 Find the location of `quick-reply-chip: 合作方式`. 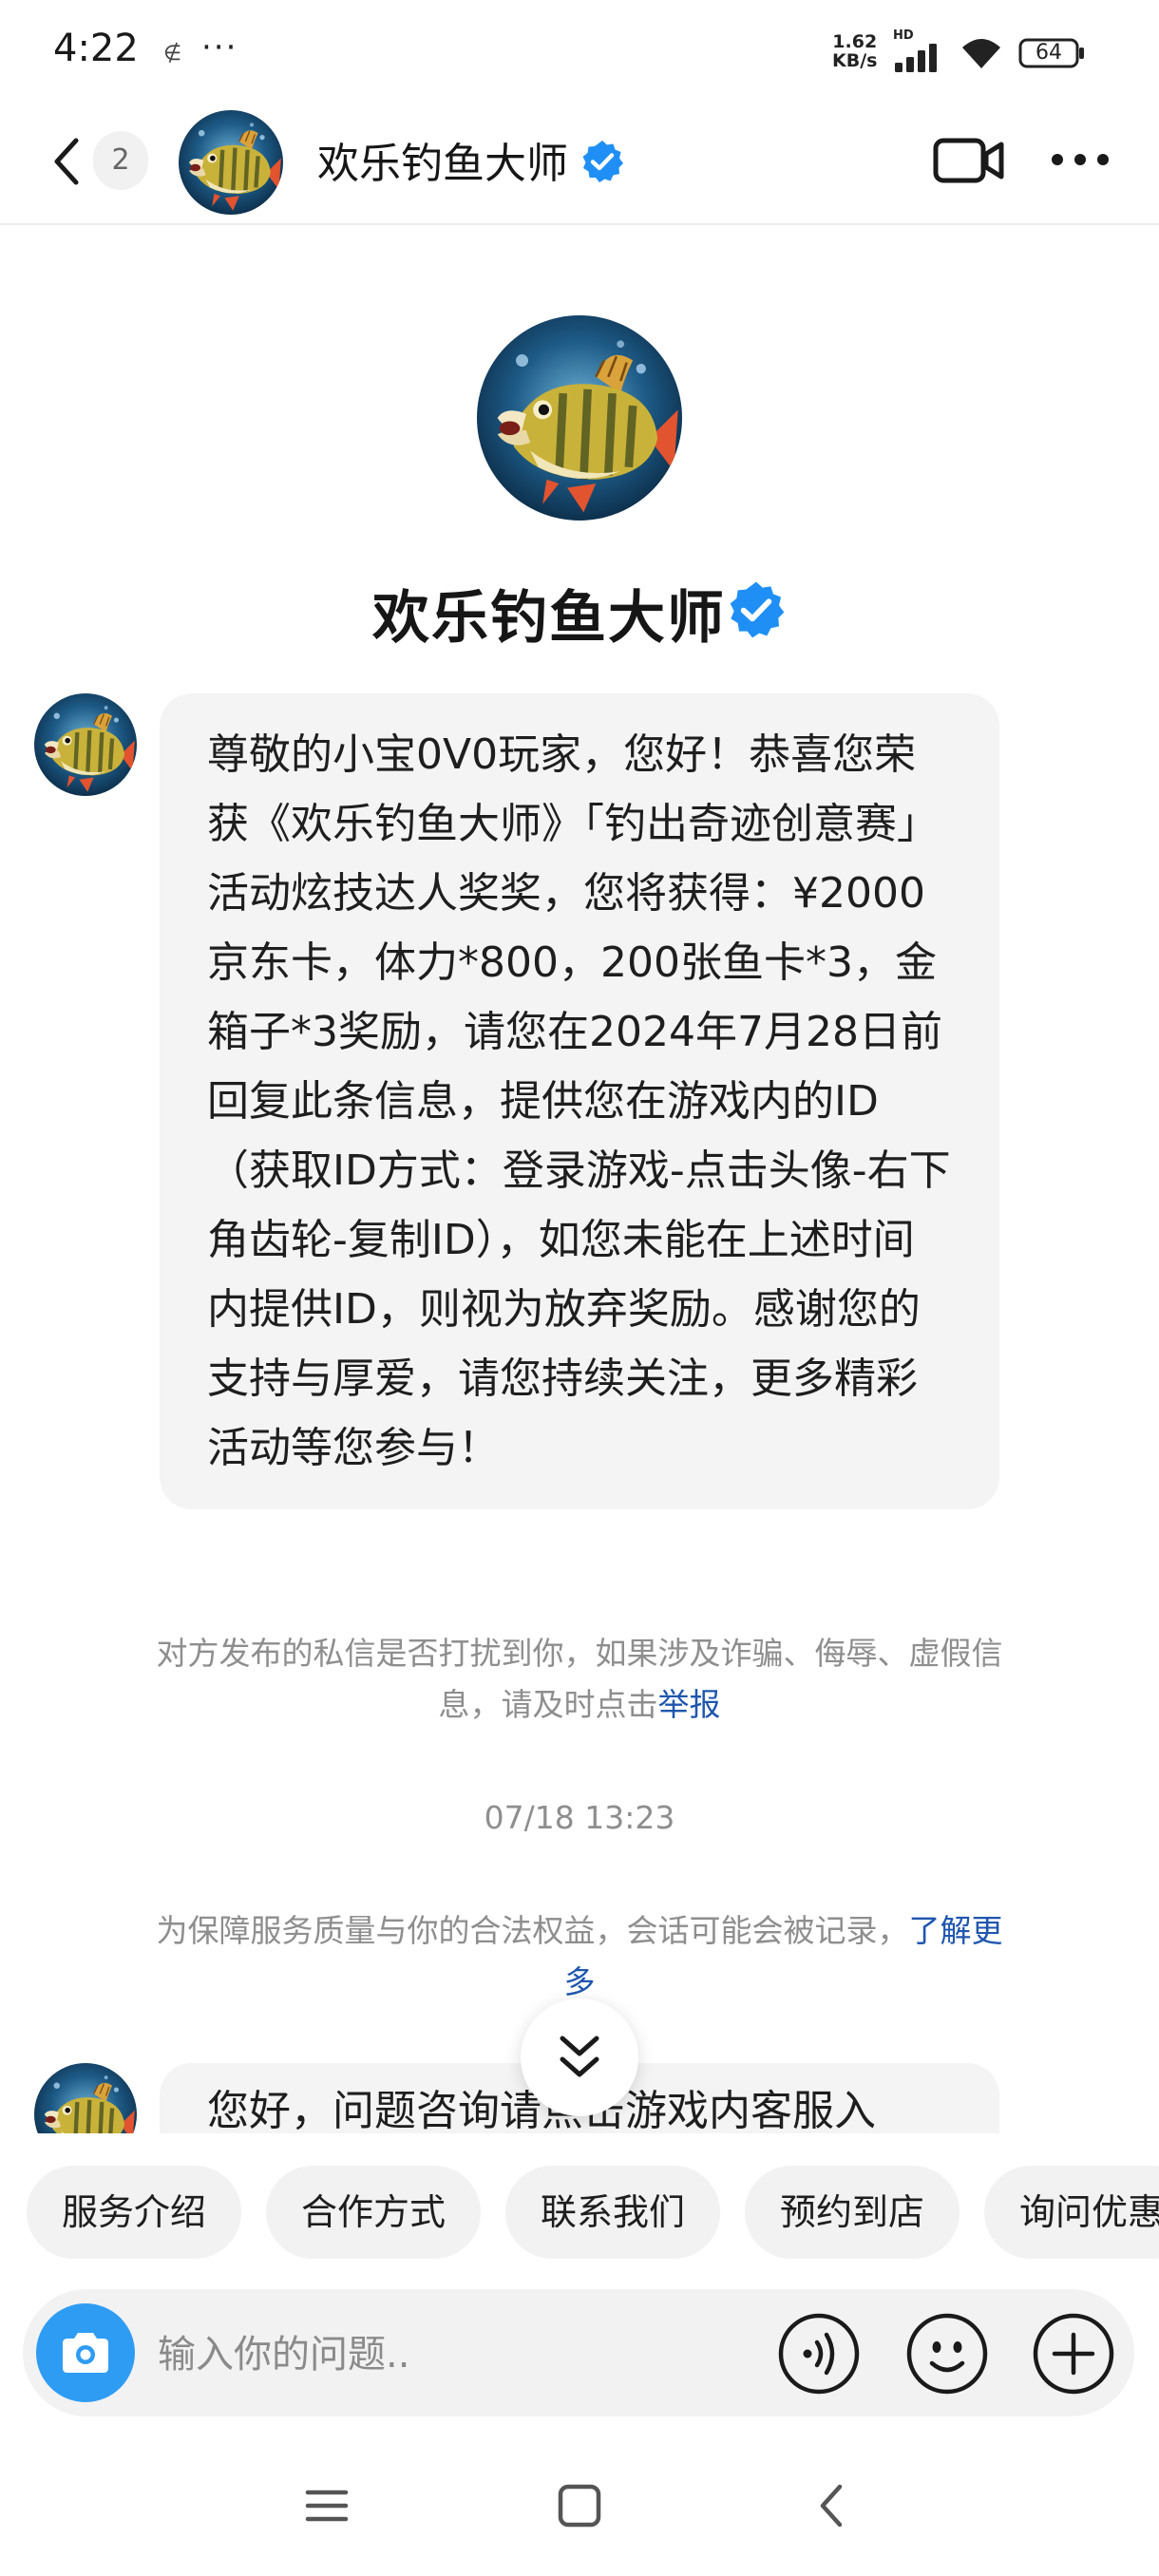

quick-reply-chip: 合作方式 is located at coordinates (373, 2212).